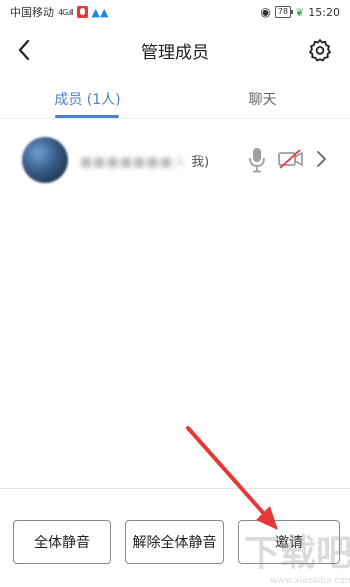 The height and width of the screenshot is (587, 350). What do you see at coordinates (291, 159) in the screenshot?
I see `camera-off-icon` at bounding box center [291, 159].